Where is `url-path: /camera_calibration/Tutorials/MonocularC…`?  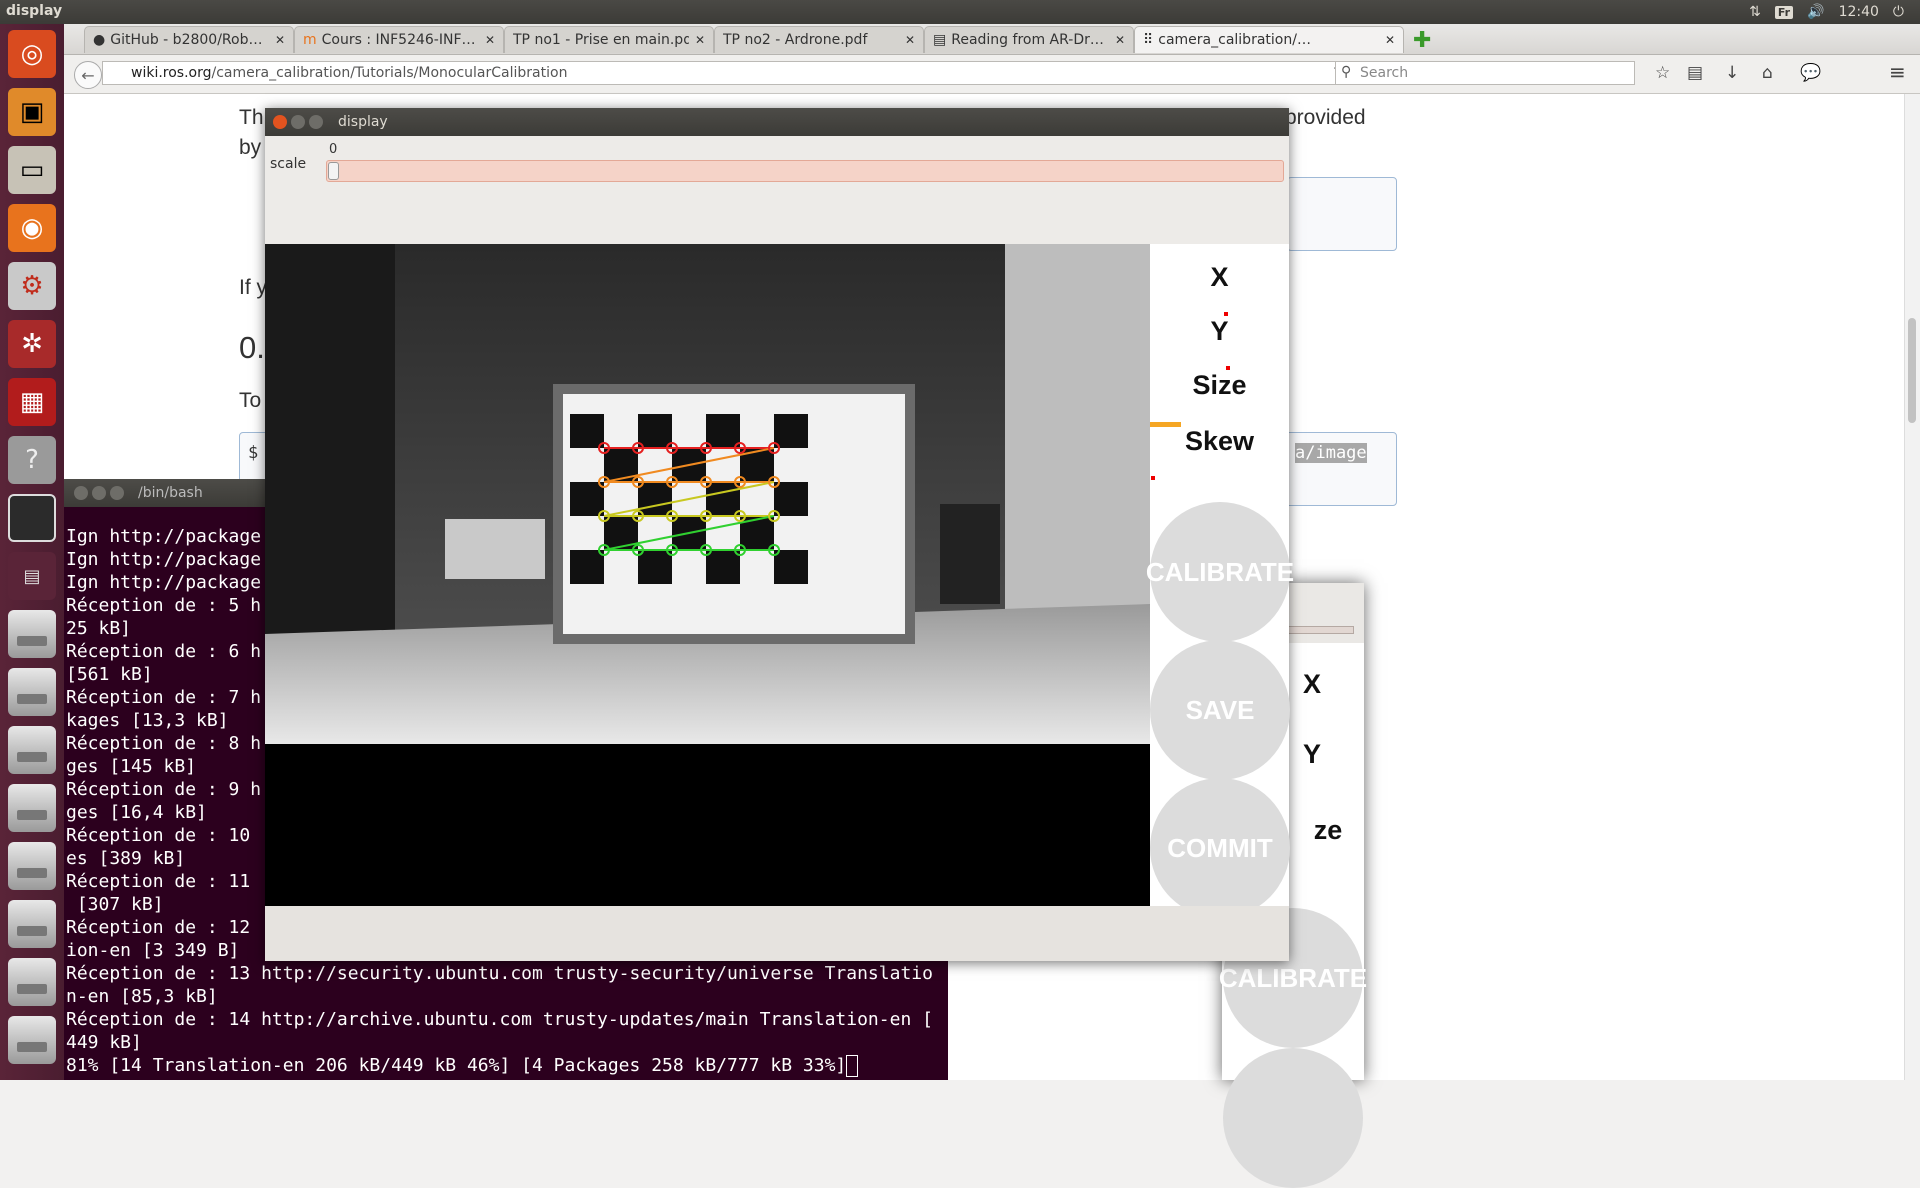 url-path: /camera_calibration/Tutorials/MonocularC… is located at coordinates (389, 73).